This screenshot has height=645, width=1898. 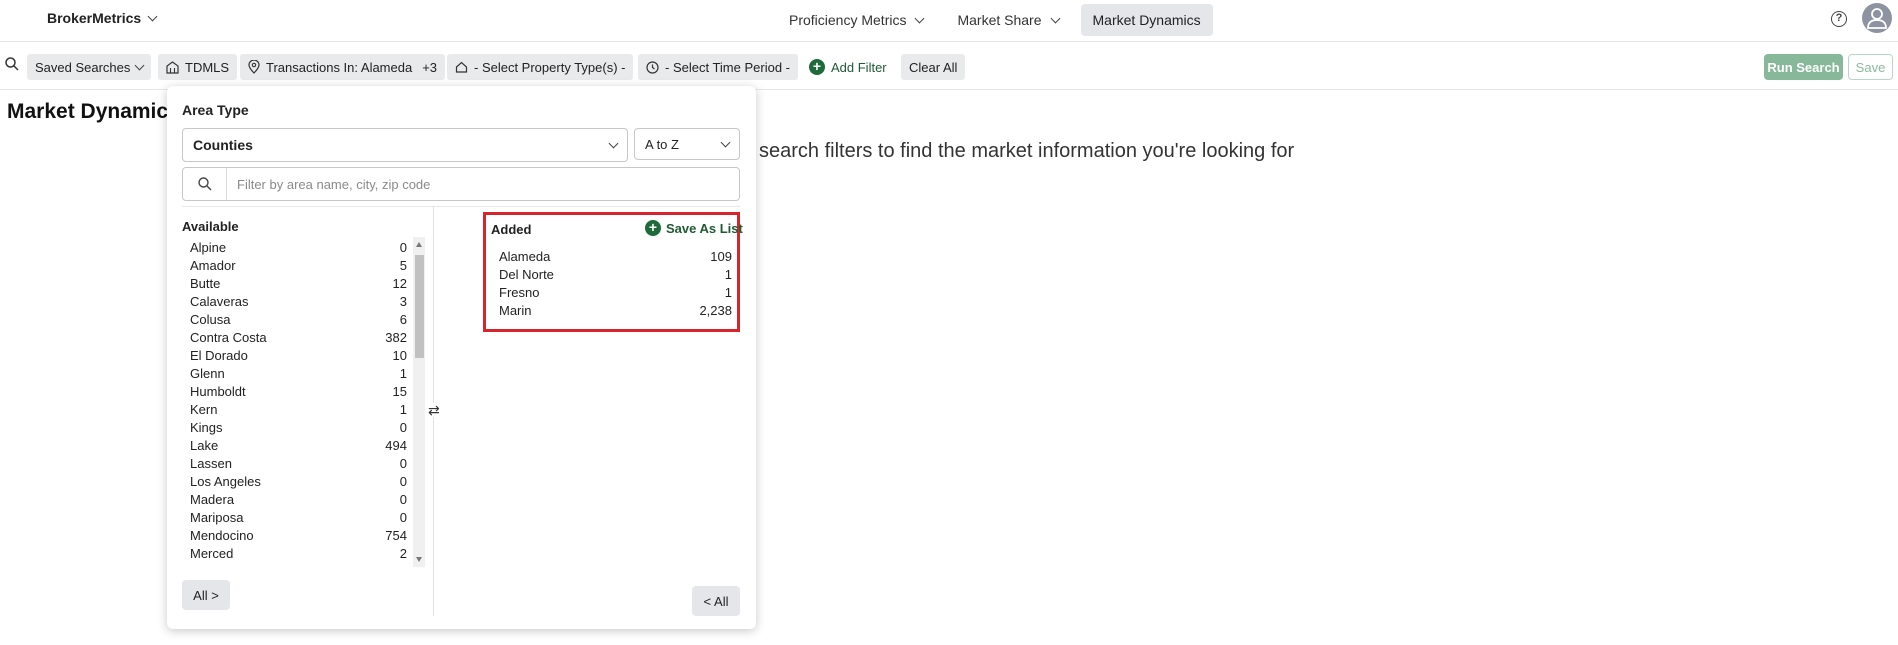 What do you see at coordinates (999, 20) in the screenshot?
I see `nav-label: Market Share` at bounding box center [999, 20].